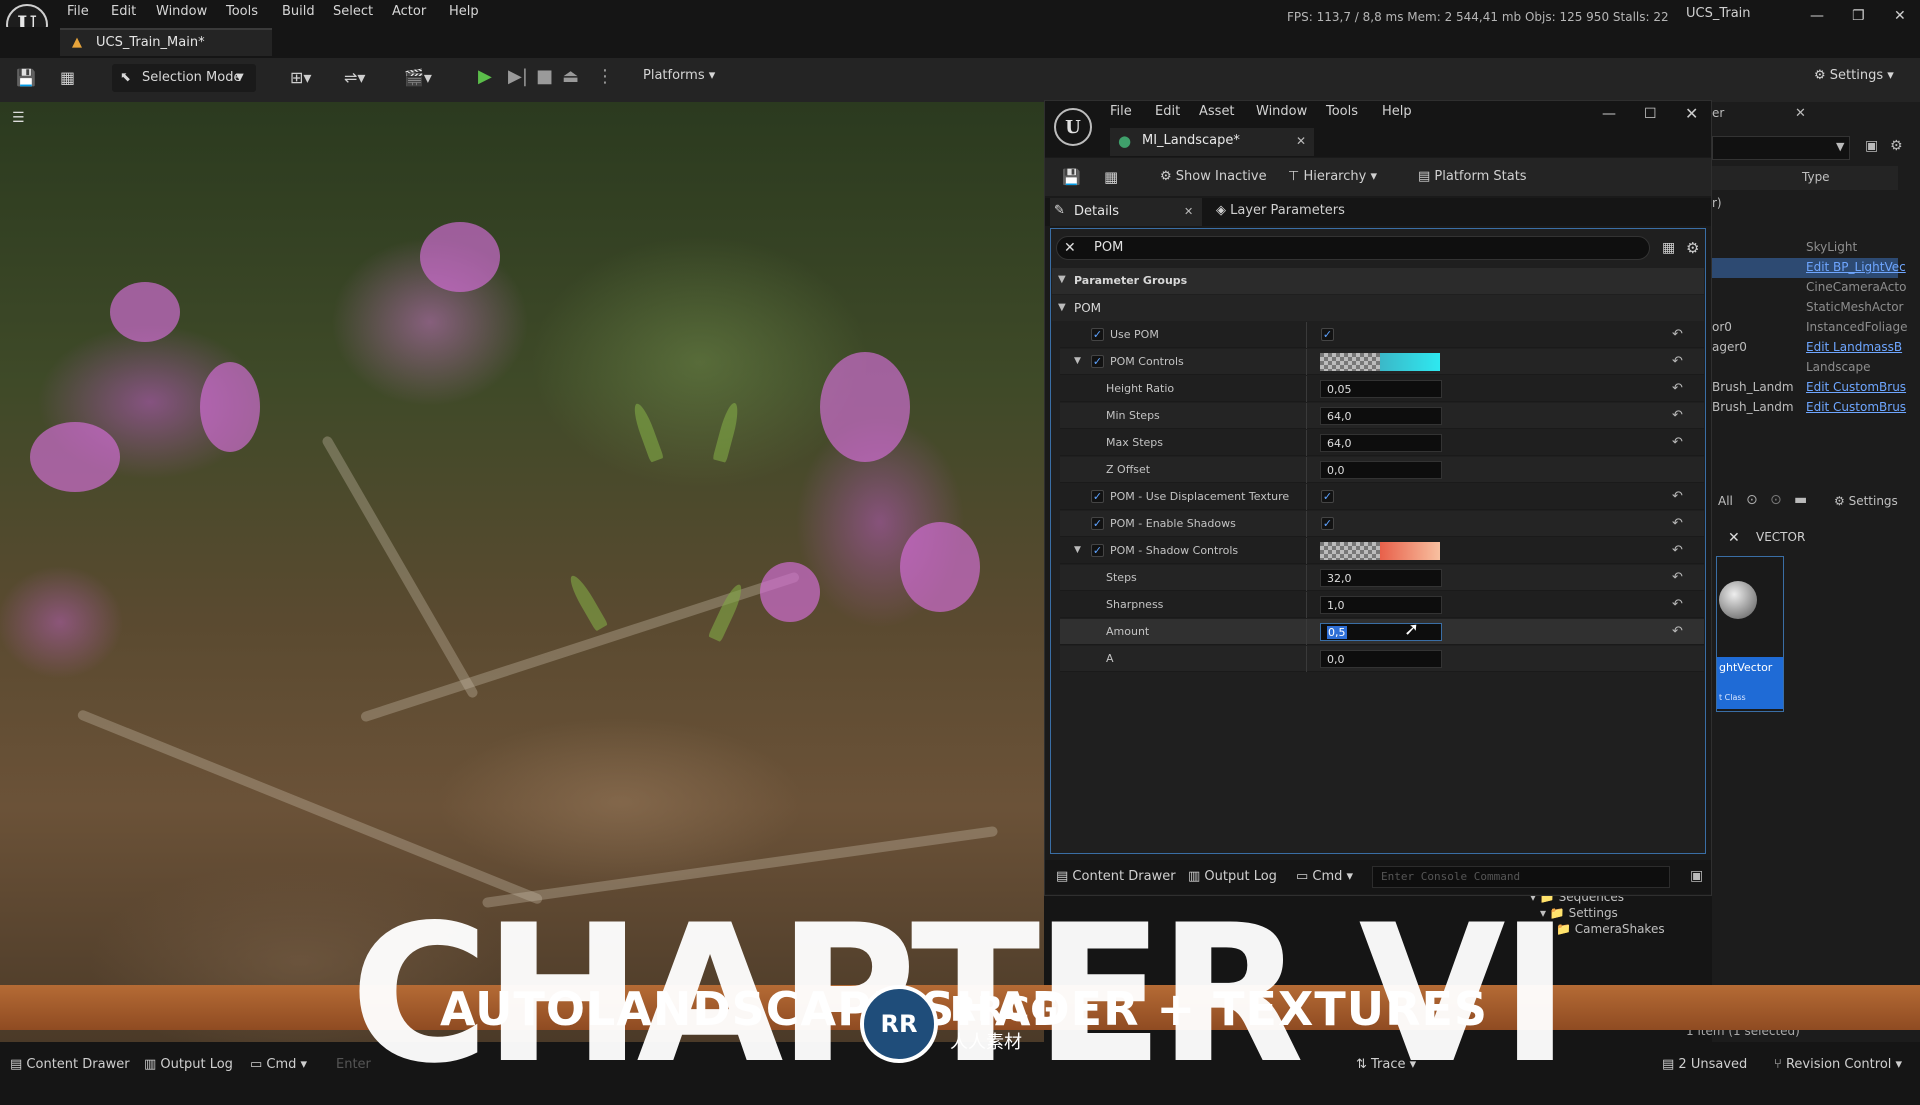  What do you see at coordinates (1696, 876) in the screenshot?
I see `save-layout-icon: ▣` at bounding box center [1696, 876].